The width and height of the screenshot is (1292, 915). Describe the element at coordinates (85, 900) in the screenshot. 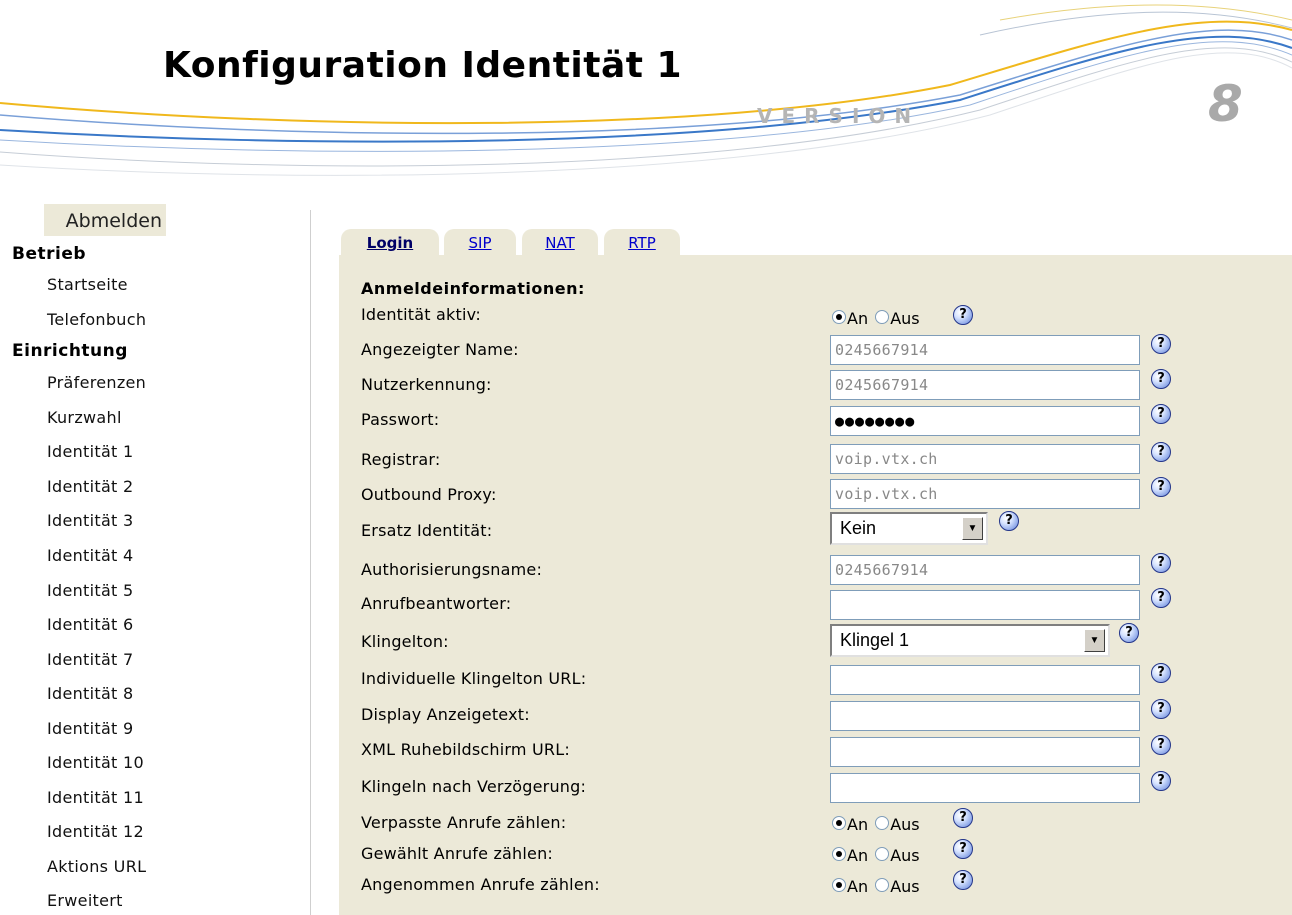

I see `sidebar-item-erweitert: Erweitert` at that location.